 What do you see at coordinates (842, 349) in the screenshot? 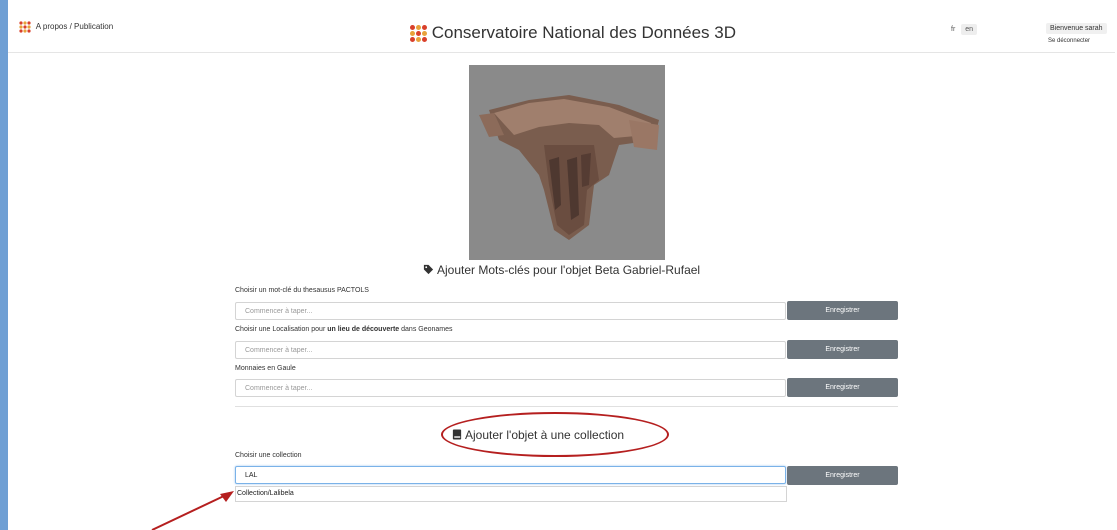
I see `geonames-save-button: Enregistrer` at bounding box center [842, 349].